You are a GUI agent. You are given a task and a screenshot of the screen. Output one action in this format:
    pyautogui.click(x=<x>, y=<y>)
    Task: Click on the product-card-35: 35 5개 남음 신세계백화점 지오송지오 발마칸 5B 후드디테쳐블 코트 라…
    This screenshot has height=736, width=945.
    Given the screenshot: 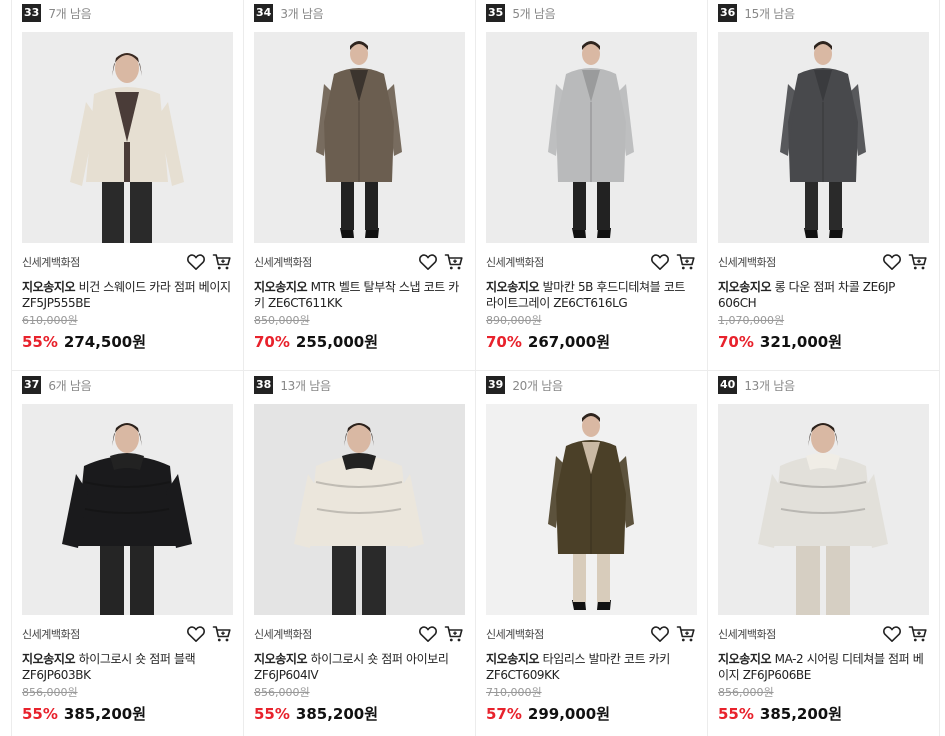 What is the action you would take?
    pyautogui.click(x=592, y=186)
    